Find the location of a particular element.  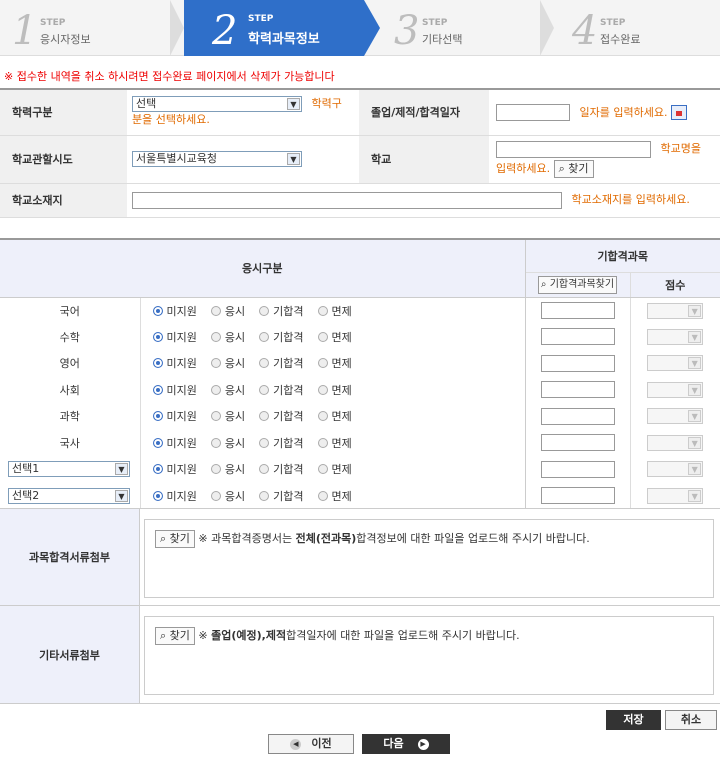

subject-row: 선택2 ▼ 미지원 응시 기합격 면제 ▼ is located at coordinates (360, 495).